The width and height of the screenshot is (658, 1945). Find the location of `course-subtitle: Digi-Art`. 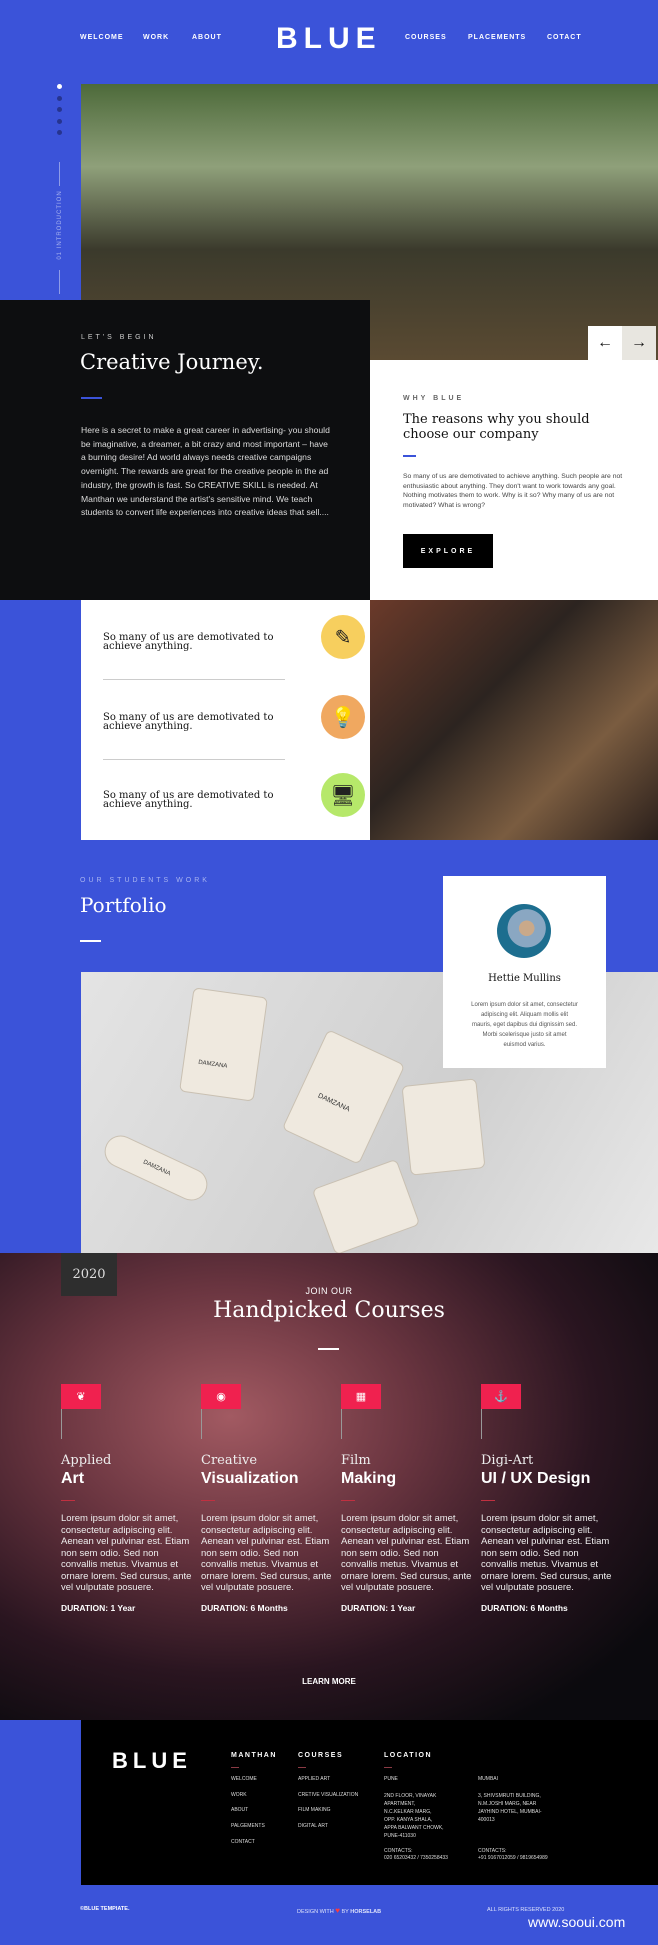

course-subtitle: Digi-Art is located at coordinates (507, 1460).